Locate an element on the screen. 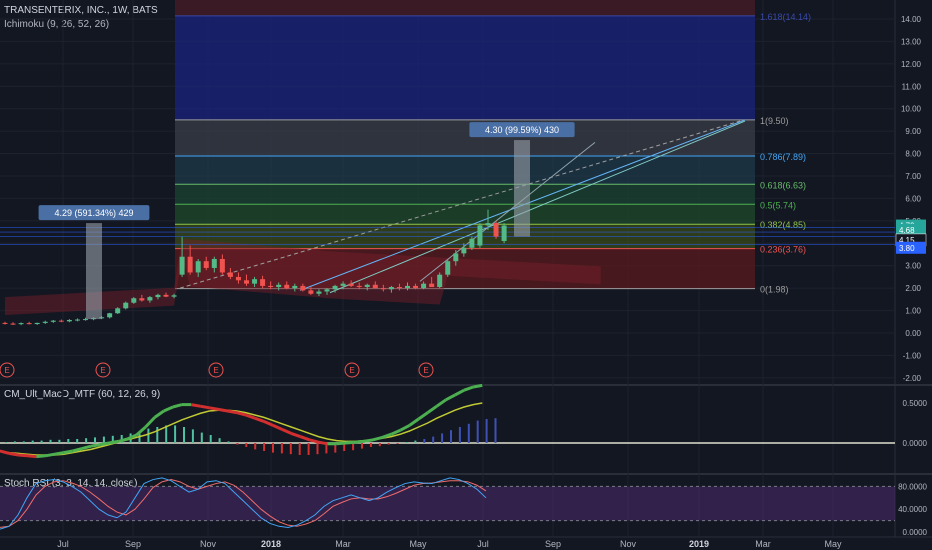 The image size is (932, 550). y-tick-label: 11.00 is located at coordinates (912, 86).